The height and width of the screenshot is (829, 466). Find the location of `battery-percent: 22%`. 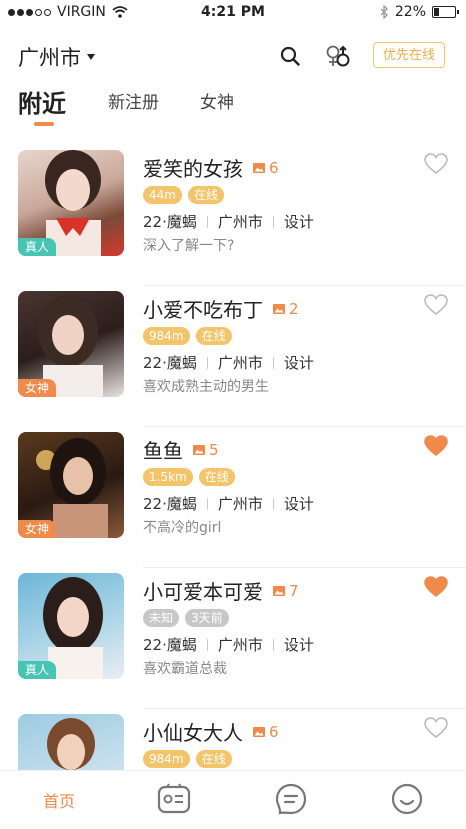

battery-percent: 22% is located at coordinates (410, 12).